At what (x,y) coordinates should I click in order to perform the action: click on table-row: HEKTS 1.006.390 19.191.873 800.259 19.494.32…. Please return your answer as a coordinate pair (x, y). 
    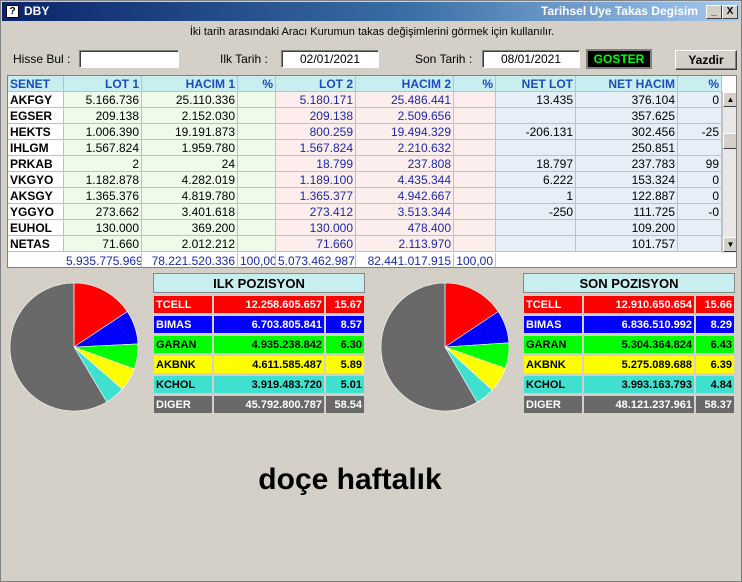
    Looking at the image, I should click on (372, 132).